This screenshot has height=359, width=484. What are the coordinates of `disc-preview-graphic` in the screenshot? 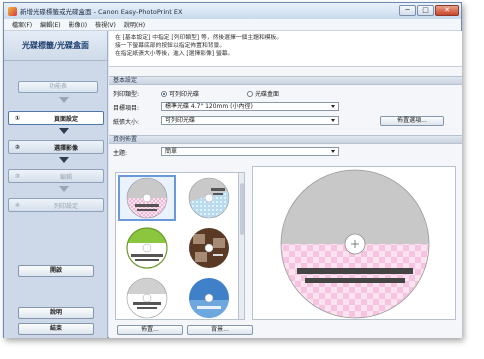 It's located at (355, 244).